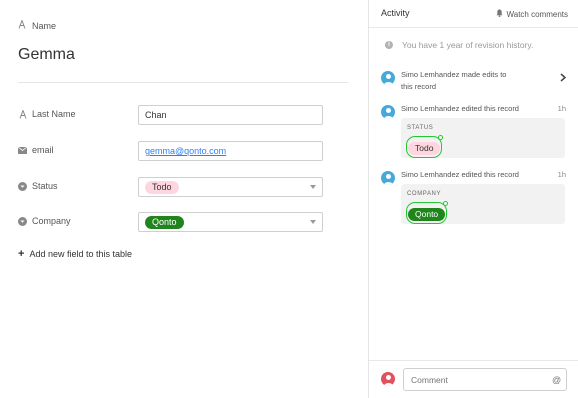 The image size is (578, 398). What do you see at coordinates (38, 186) in the screenshot?
I see `field-label-status: Status` at bounding box center [38, 186].